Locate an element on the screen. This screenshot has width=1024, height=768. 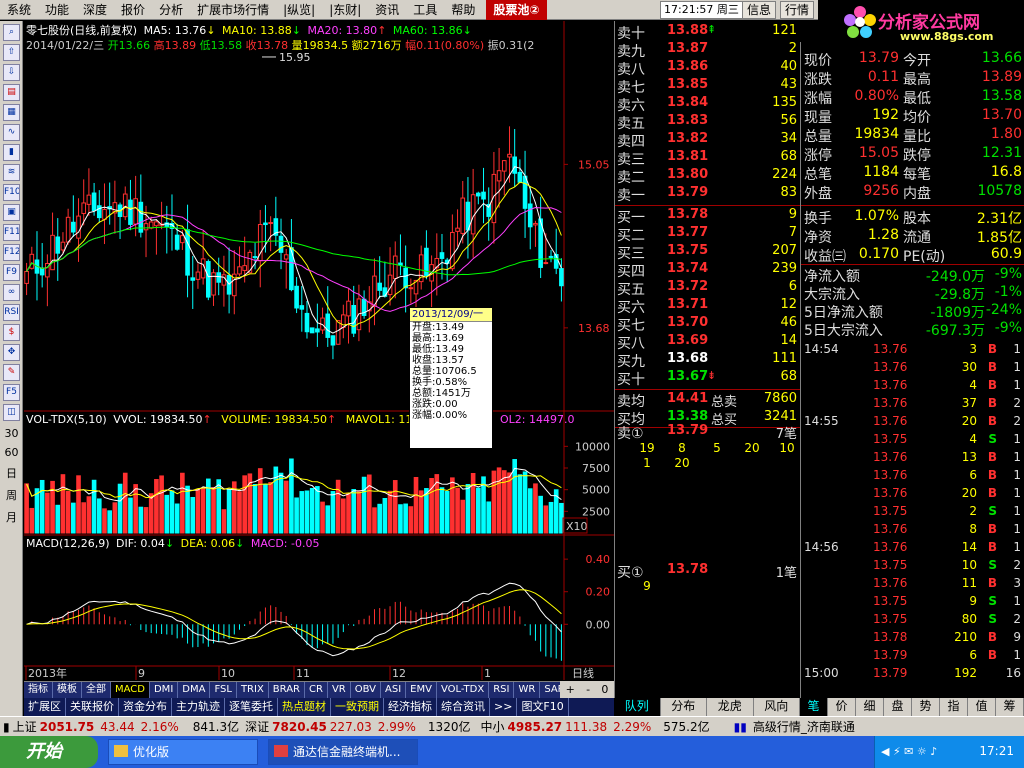
menu-item-1: 功能 is located at coordinates (57, 10).